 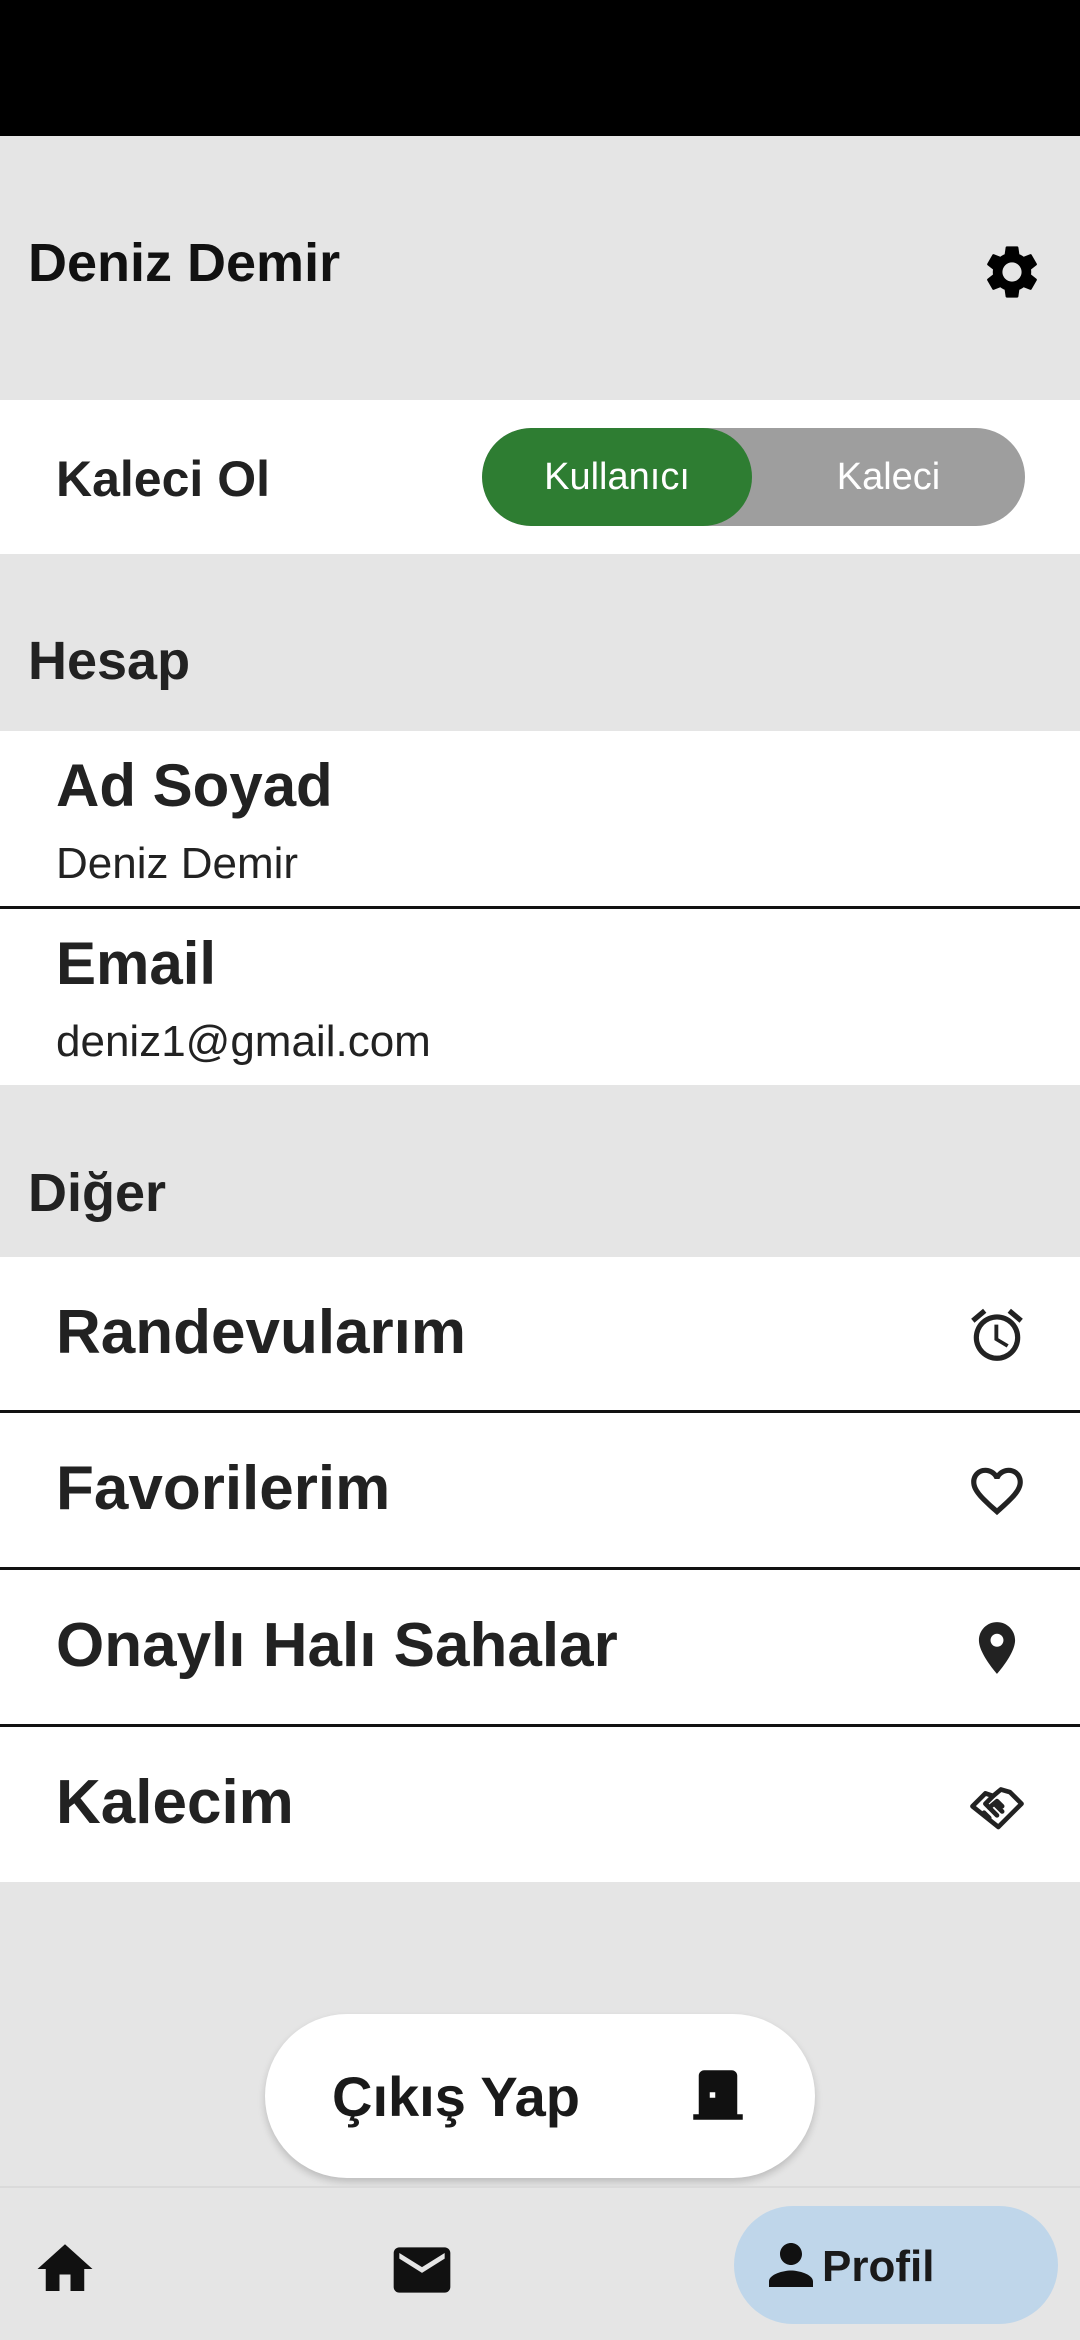 What do you see at coordinates (791, 2265) in the screenshot?
I see `person-icon` at bounding box center [791, 2265].